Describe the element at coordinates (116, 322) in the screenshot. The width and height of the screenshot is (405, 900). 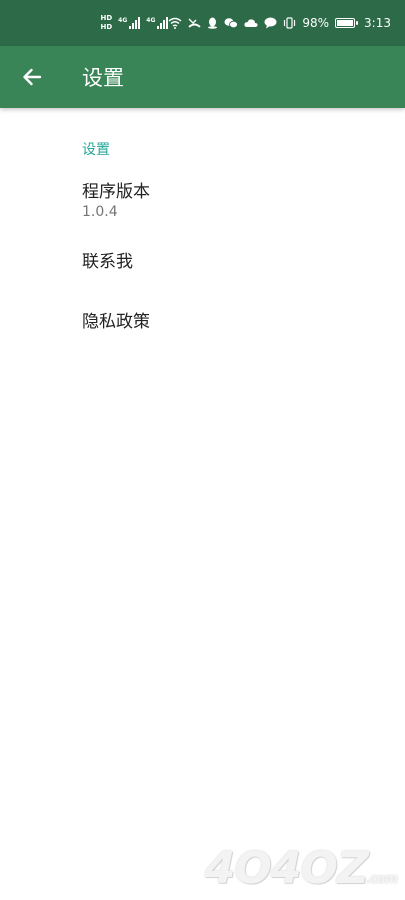
I see `pref-title: 隐私政策` at that location.